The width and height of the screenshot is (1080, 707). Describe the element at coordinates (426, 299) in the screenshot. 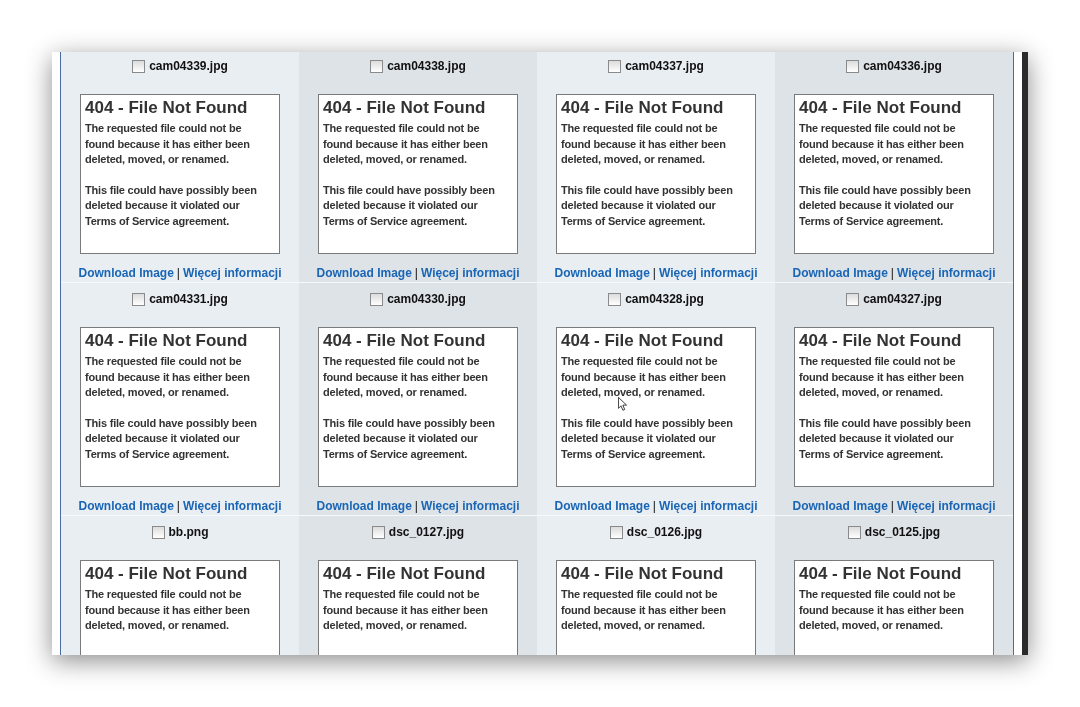

I see `file-name: cam04330.jpg` at that location.